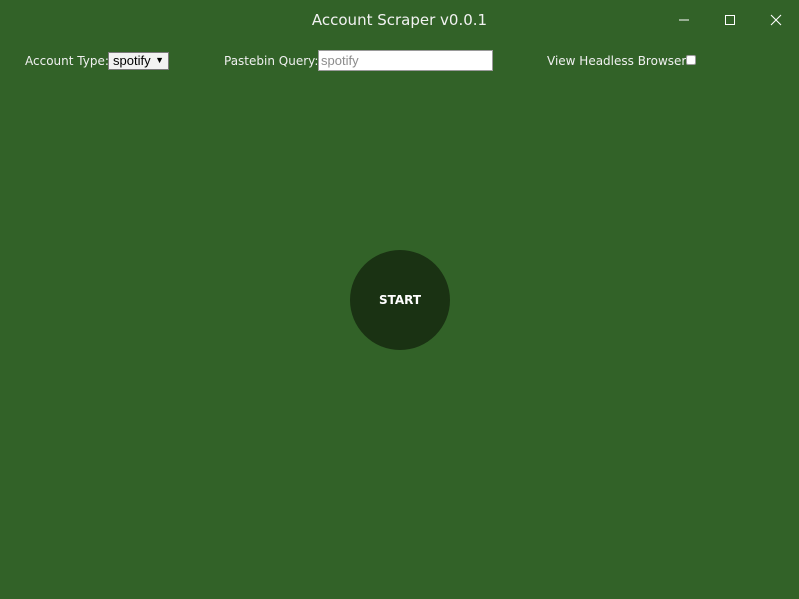  What do you see at coordinates (271, 61) in the screenshot?
I see `pastebin-query-label: Pastebin Query:` at bounding box center [271, 61].